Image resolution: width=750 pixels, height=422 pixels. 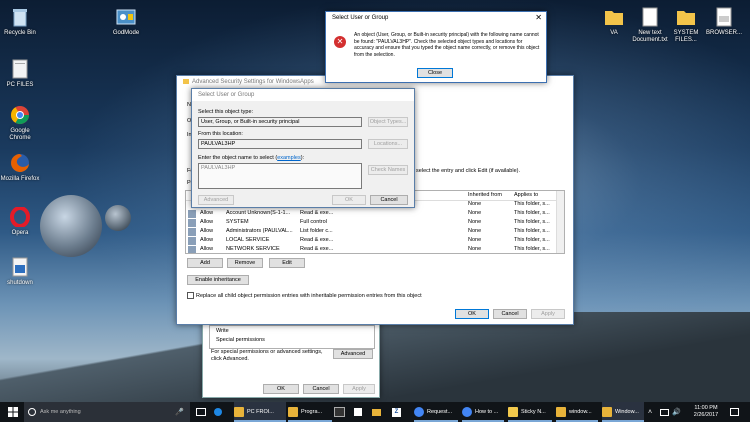 What do you see at coordinates (20, 17) in the screenshot?
I see `recycle-bin-icon` at bounding box center [20, 17].